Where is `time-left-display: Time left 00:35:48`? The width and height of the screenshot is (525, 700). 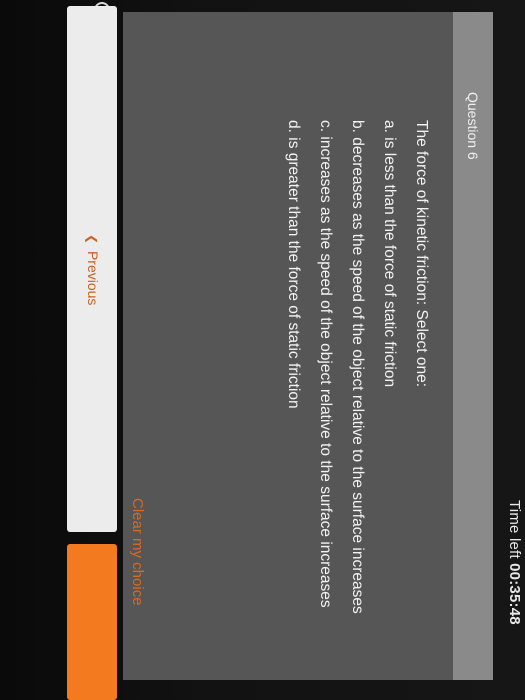 time-left-display: Time left 00:35:48 is located at coordinates (511, 600).